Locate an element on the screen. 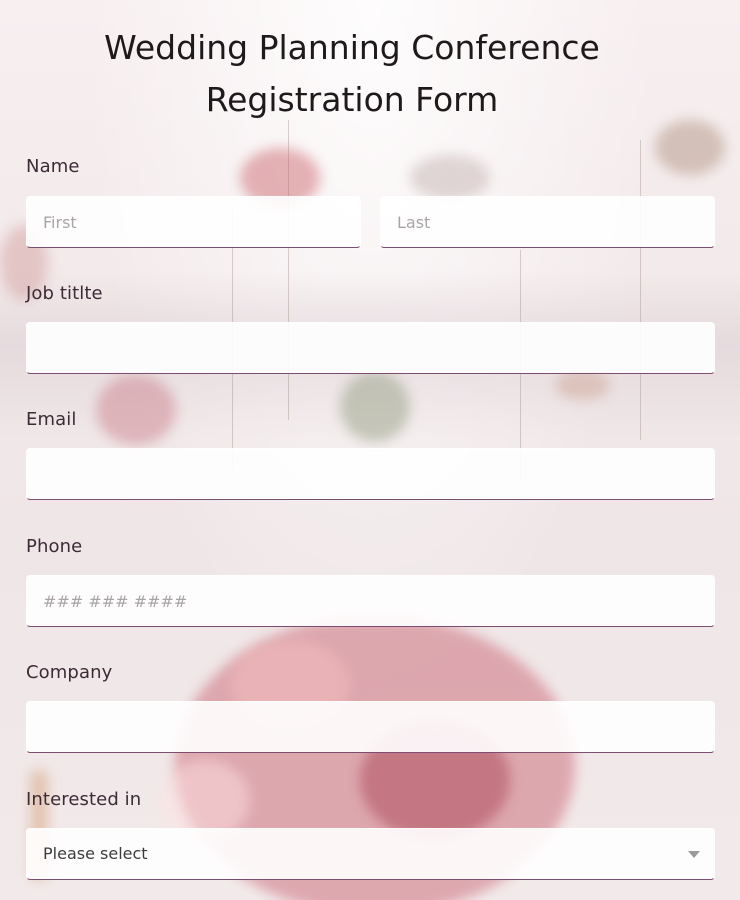  company-label: Company is located at coordinates (69, 672).